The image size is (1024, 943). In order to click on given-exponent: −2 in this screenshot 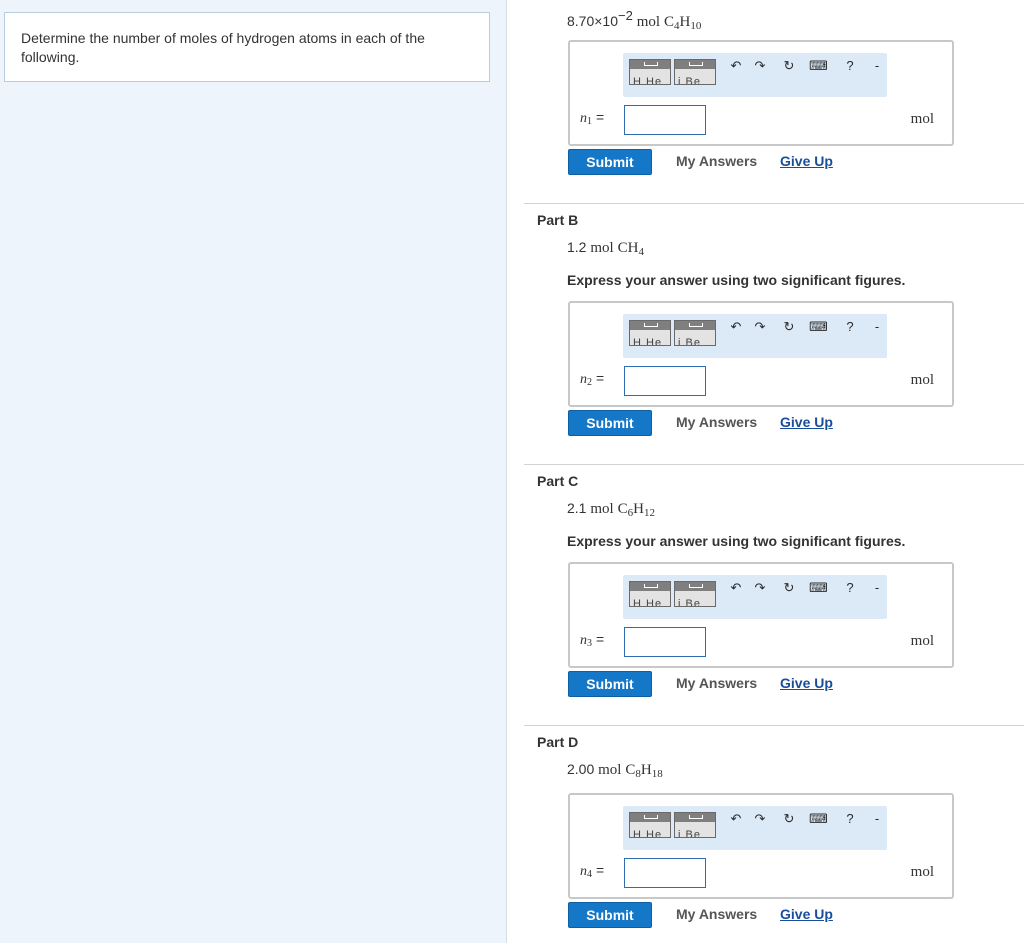, I will do `click(625, 15)`.